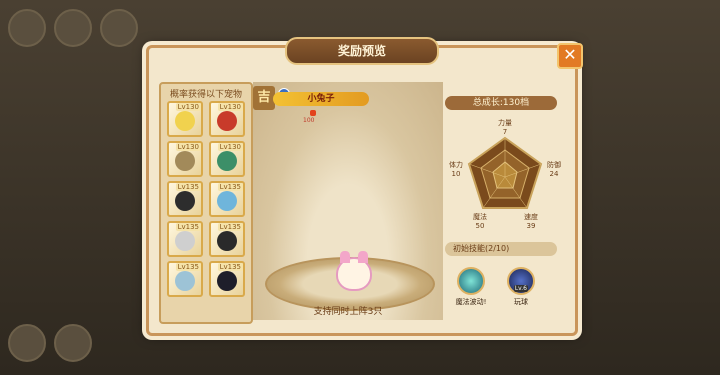  I want to click on stat-power-value: 7, so click(505, 132).